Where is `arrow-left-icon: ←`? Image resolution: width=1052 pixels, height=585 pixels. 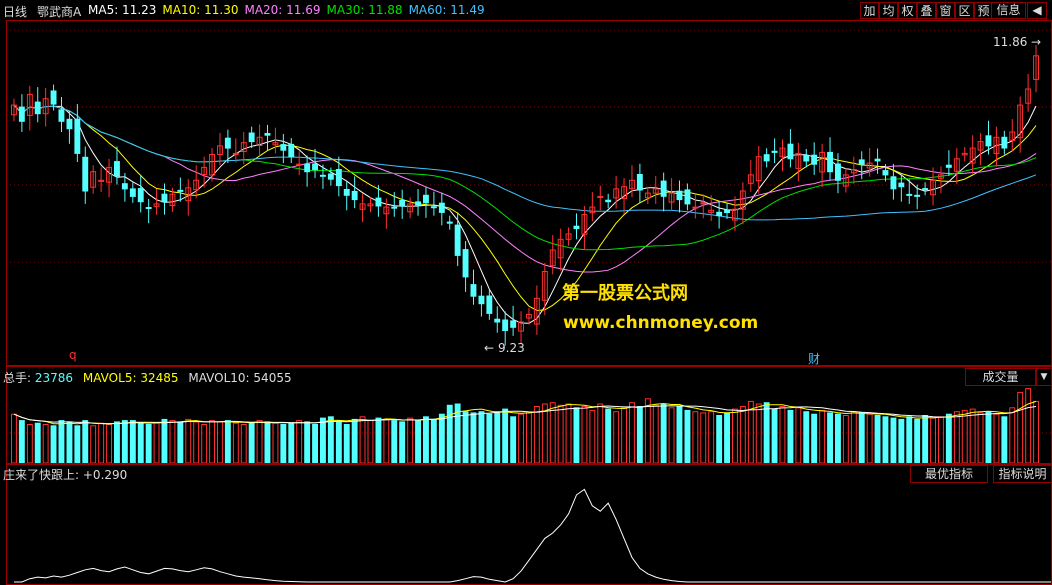
arrow-left-icon: ← is located at coordinates (489, 348).